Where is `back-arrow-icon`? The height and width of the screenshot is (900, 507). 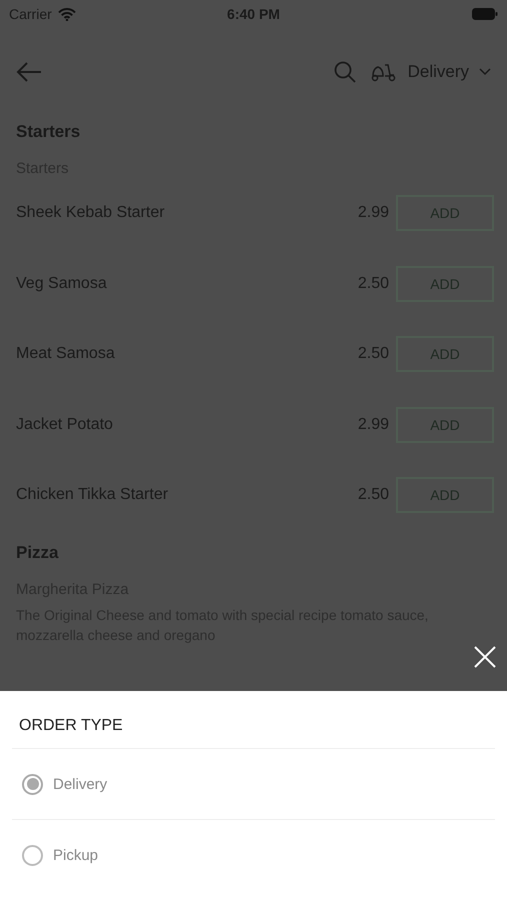 back-arrow-icon is located at coordinates (29, 72).